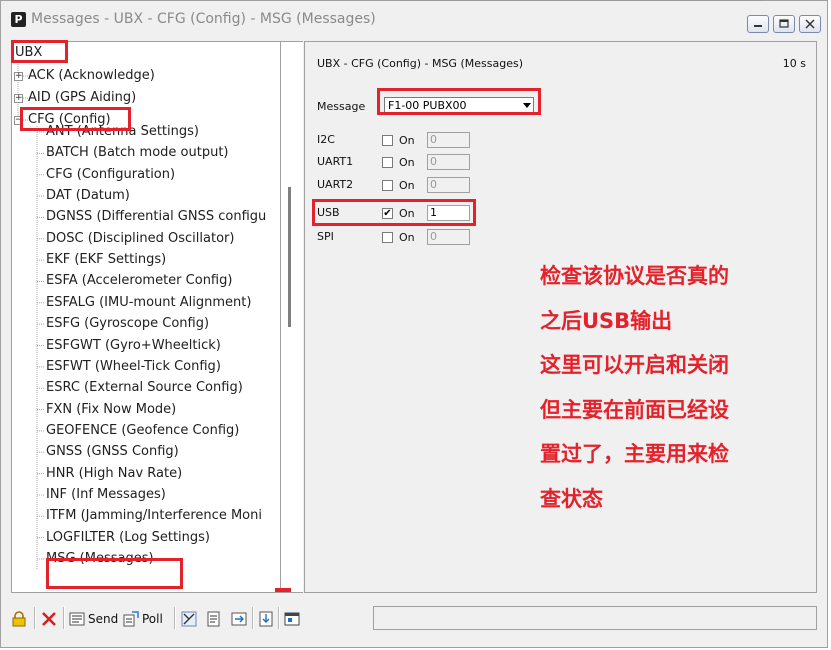  Describe the element at coordinates (142, 431) in the screenshot. I see `tree-item-cfg-child: GEOFENCE (Geofence Config)` at that location.